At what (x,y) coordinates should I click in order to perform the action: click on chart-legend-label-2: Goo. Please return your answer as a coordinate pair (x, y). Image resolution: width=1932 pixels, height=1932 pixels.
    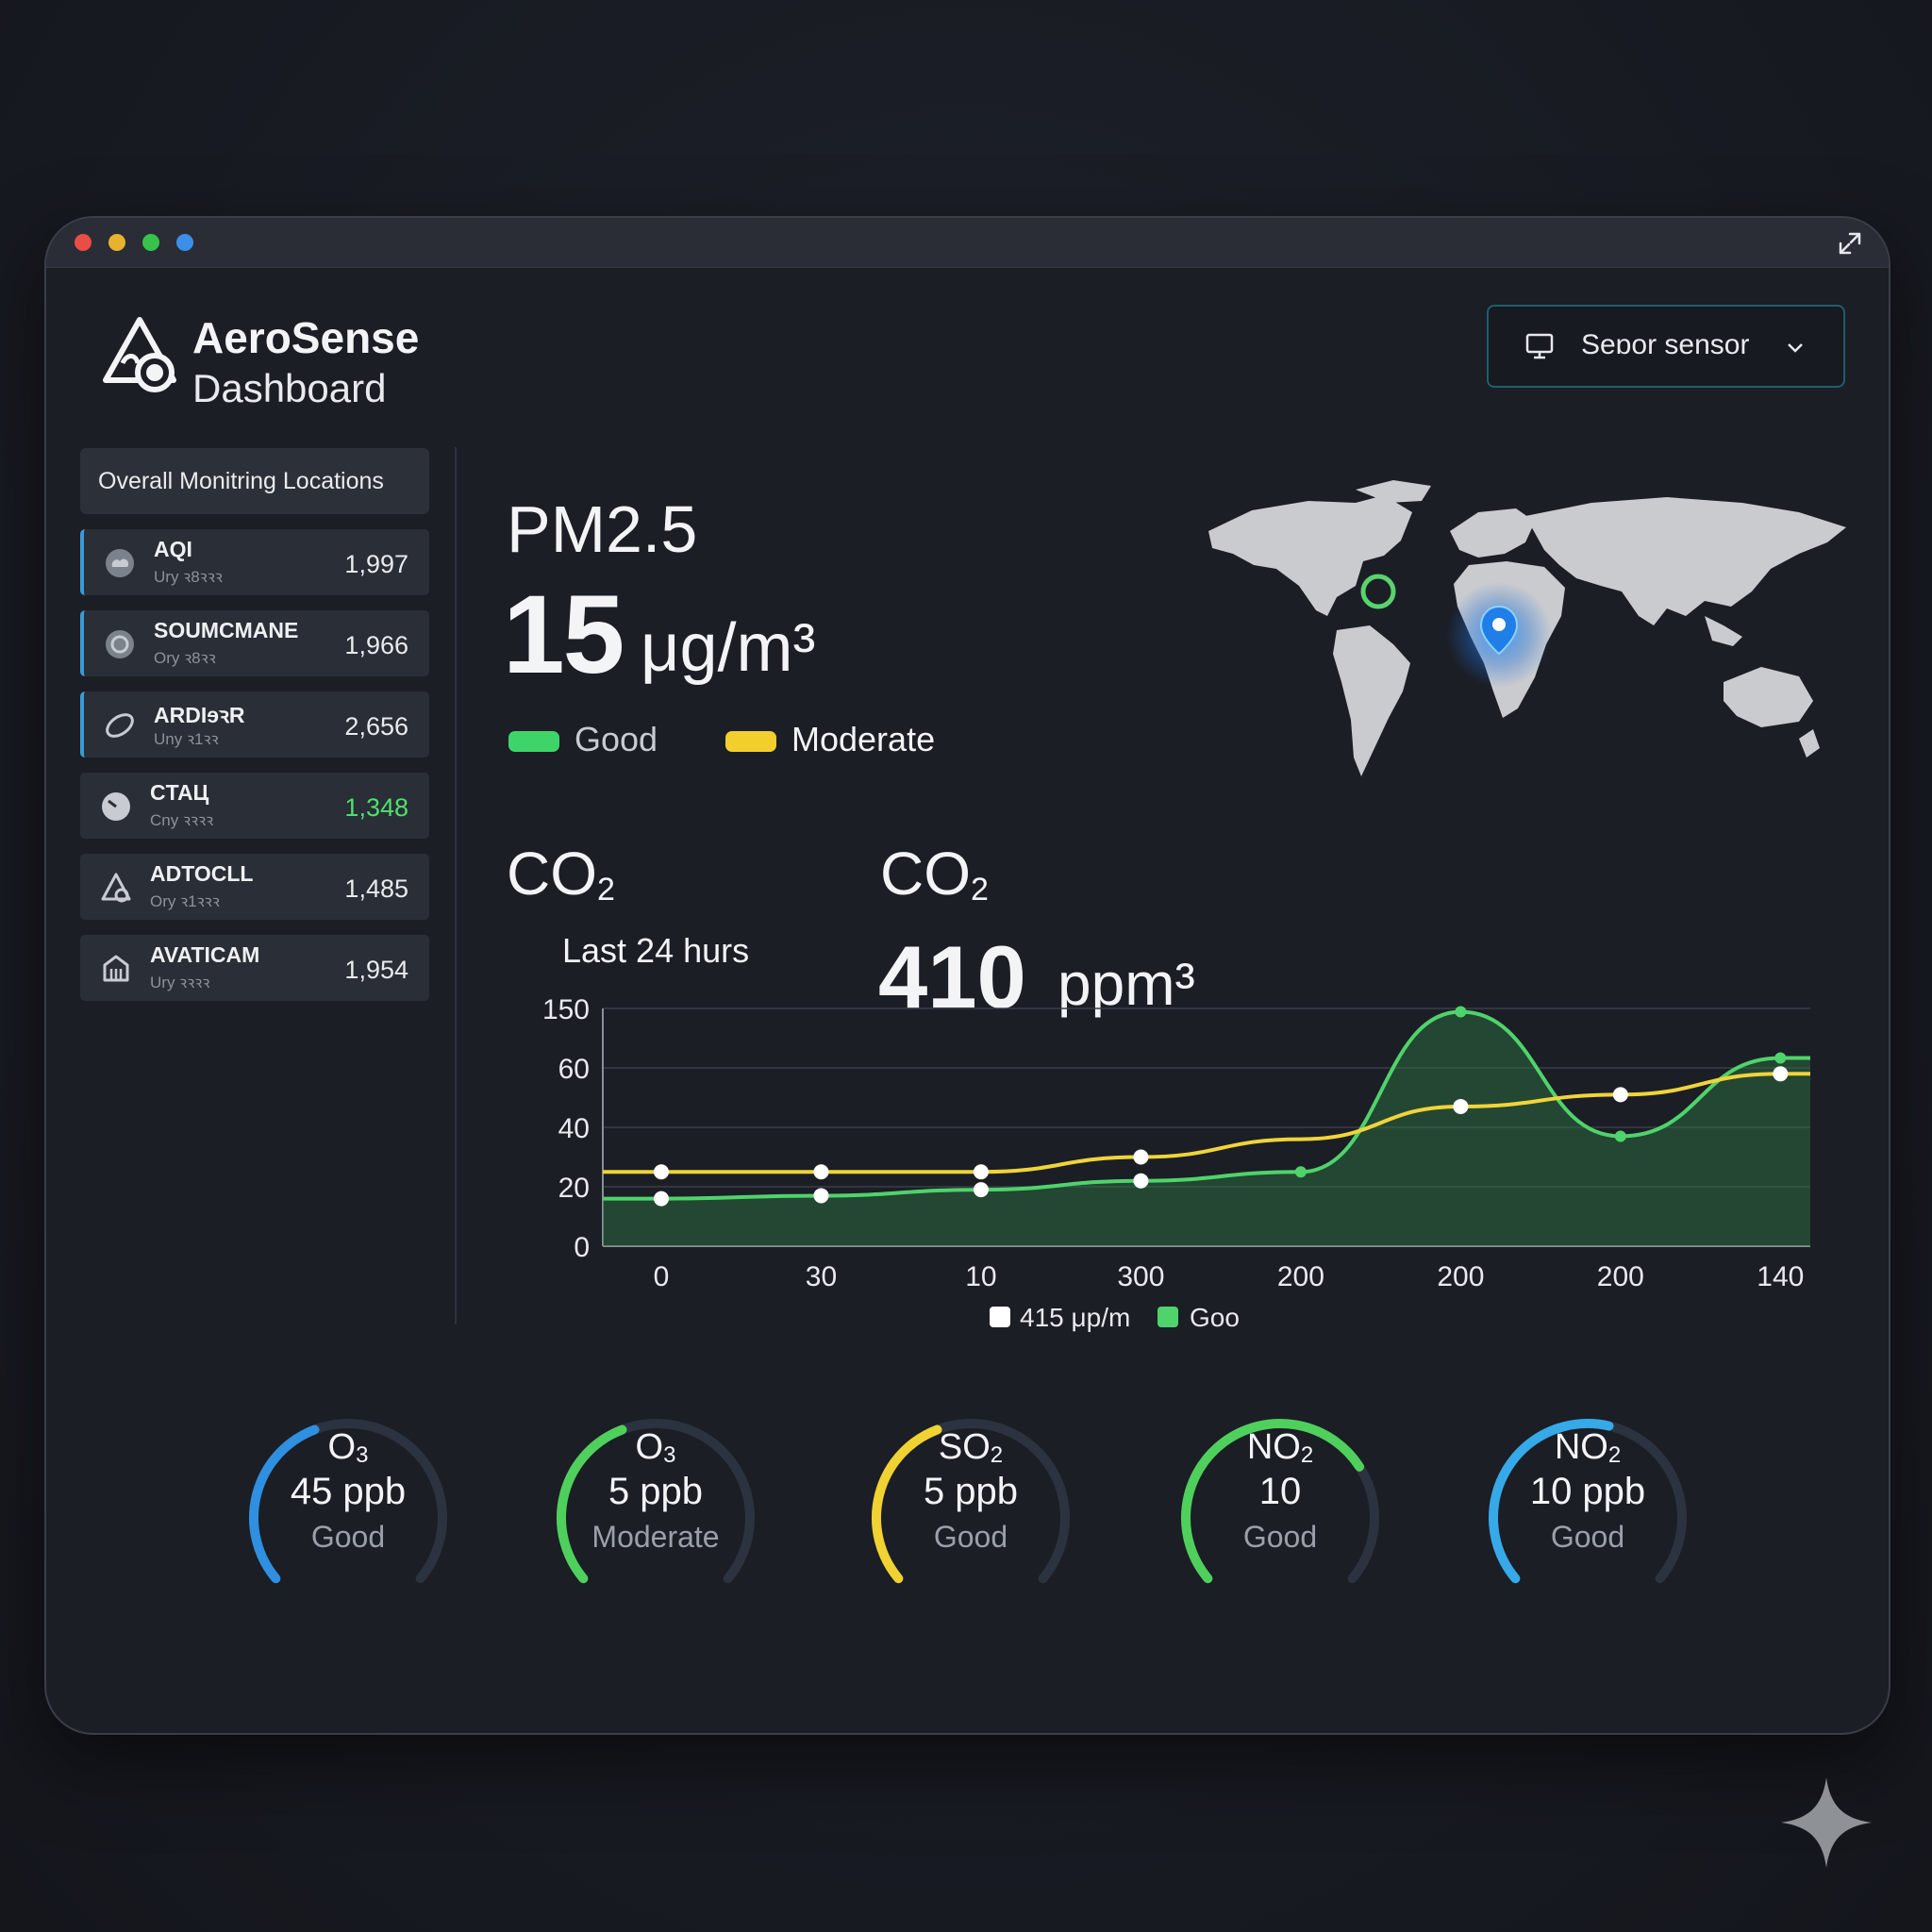
    Looking at the image, I should click on (1215, 1317).